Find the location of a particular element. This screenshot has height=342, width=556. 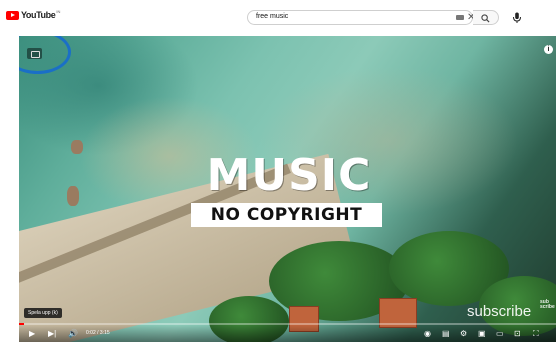

title-music: MUSIC is located at coordinates (289, 175).